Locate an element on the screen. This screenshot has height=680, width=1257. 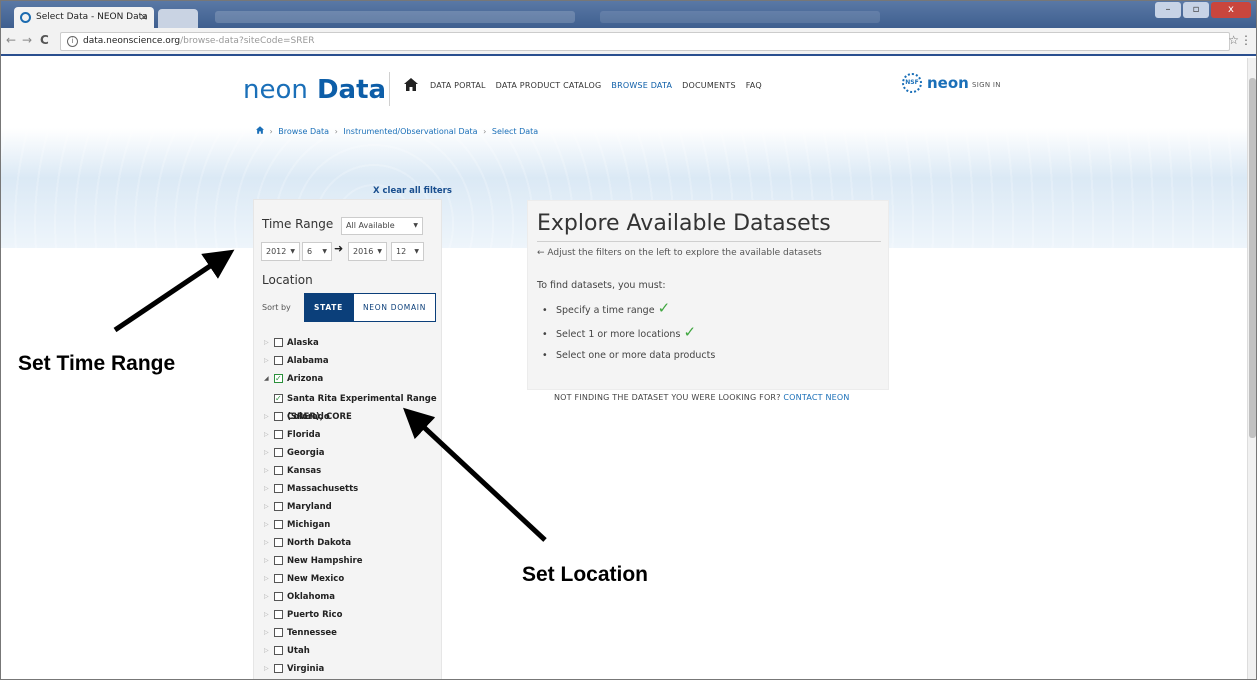
location-item: ▷ Colorado is located at coordinates (349, 417).